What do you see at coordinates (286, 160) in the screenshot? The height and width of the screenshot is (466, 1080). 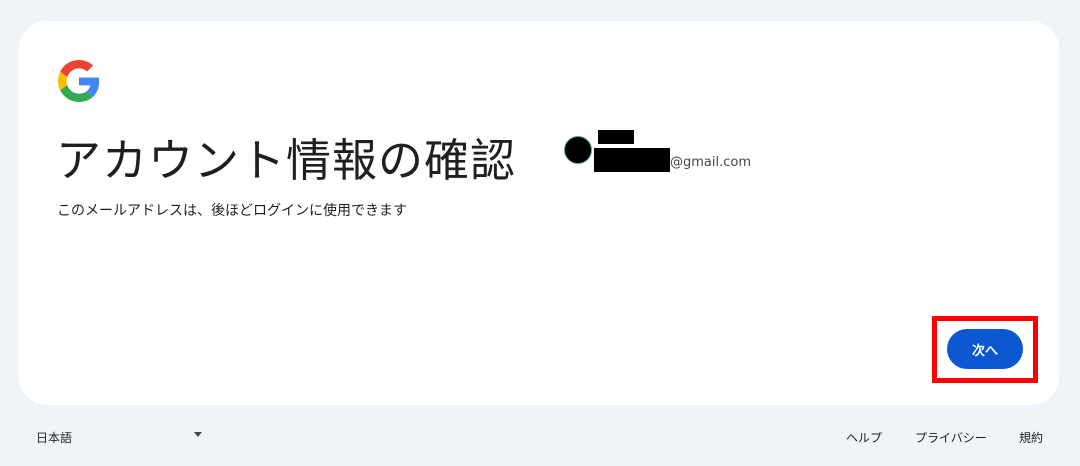 I see `page-title: アカウント情報の確認` at bounding box center [286, 160].